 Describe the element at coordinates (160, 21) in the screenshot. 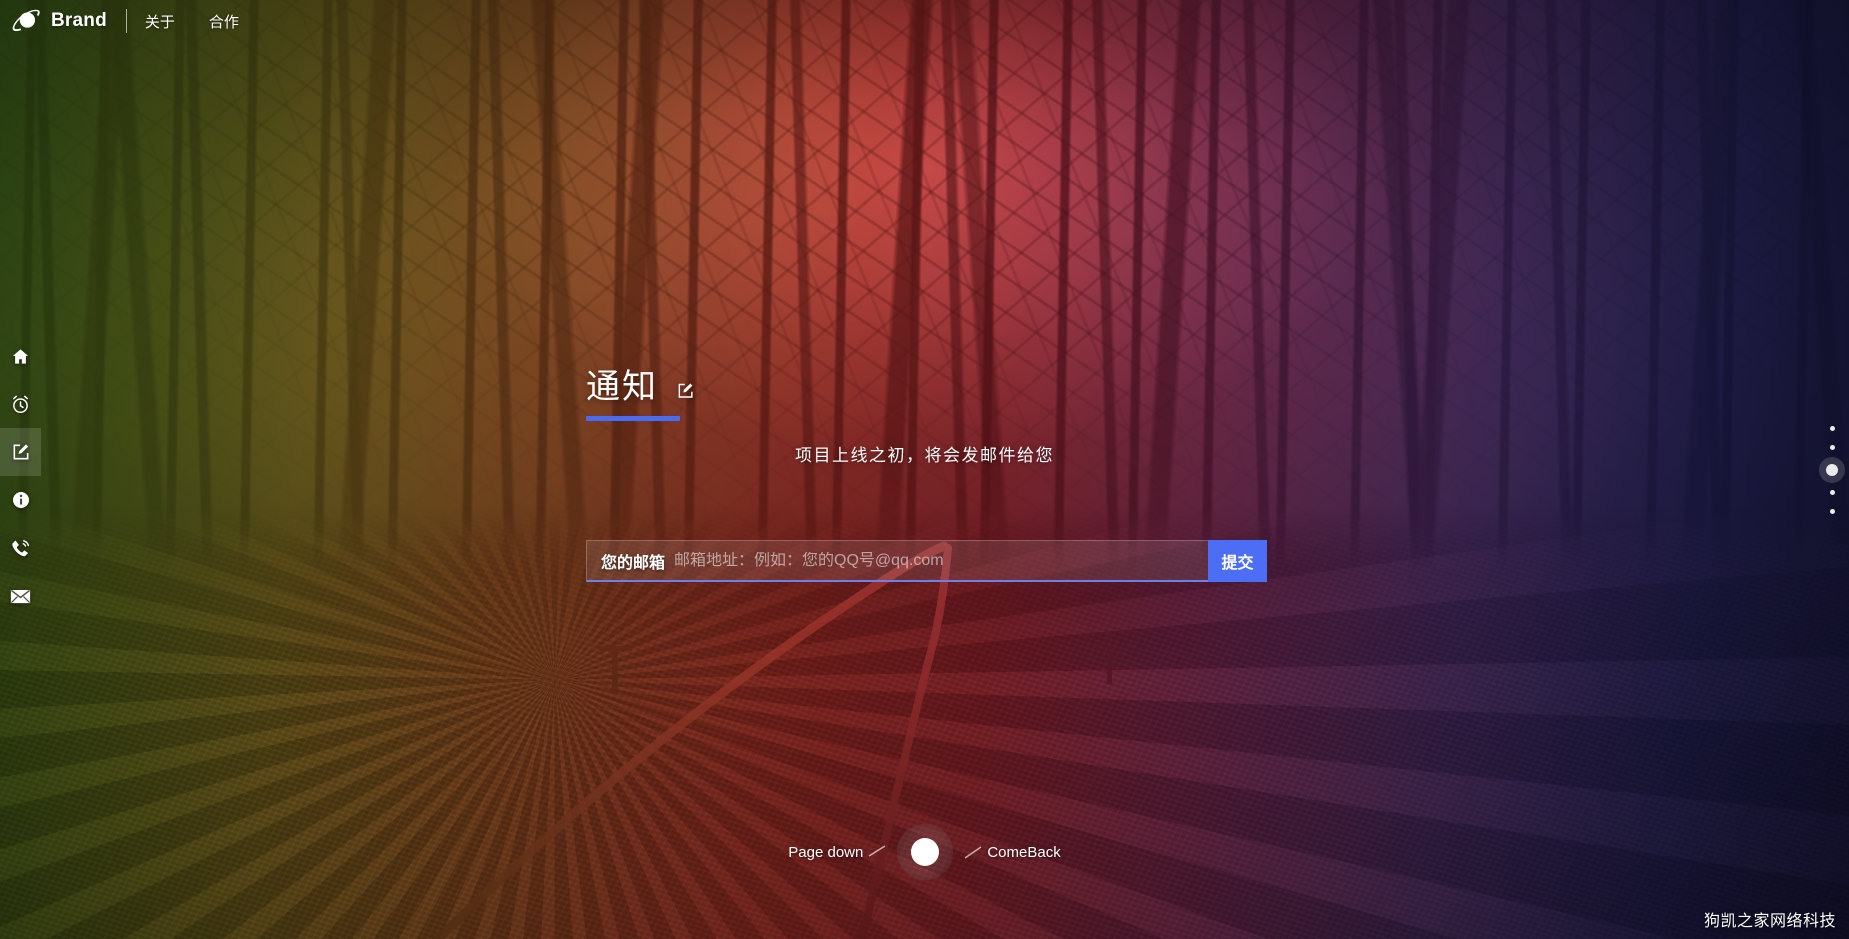

I see `nav-about: 关于` at that location.